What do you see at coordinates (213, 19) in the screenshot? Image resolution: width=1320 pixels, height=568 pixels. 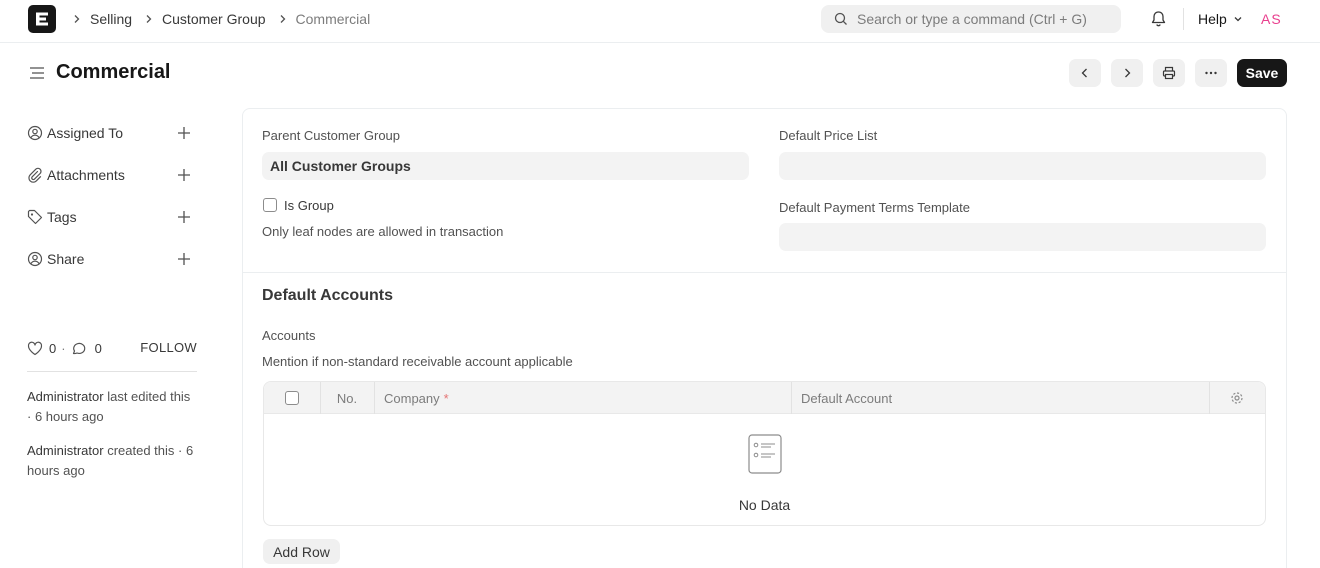 I see `breadcrumb-customer-group: Customer Group` at bounding box center [213, 19].